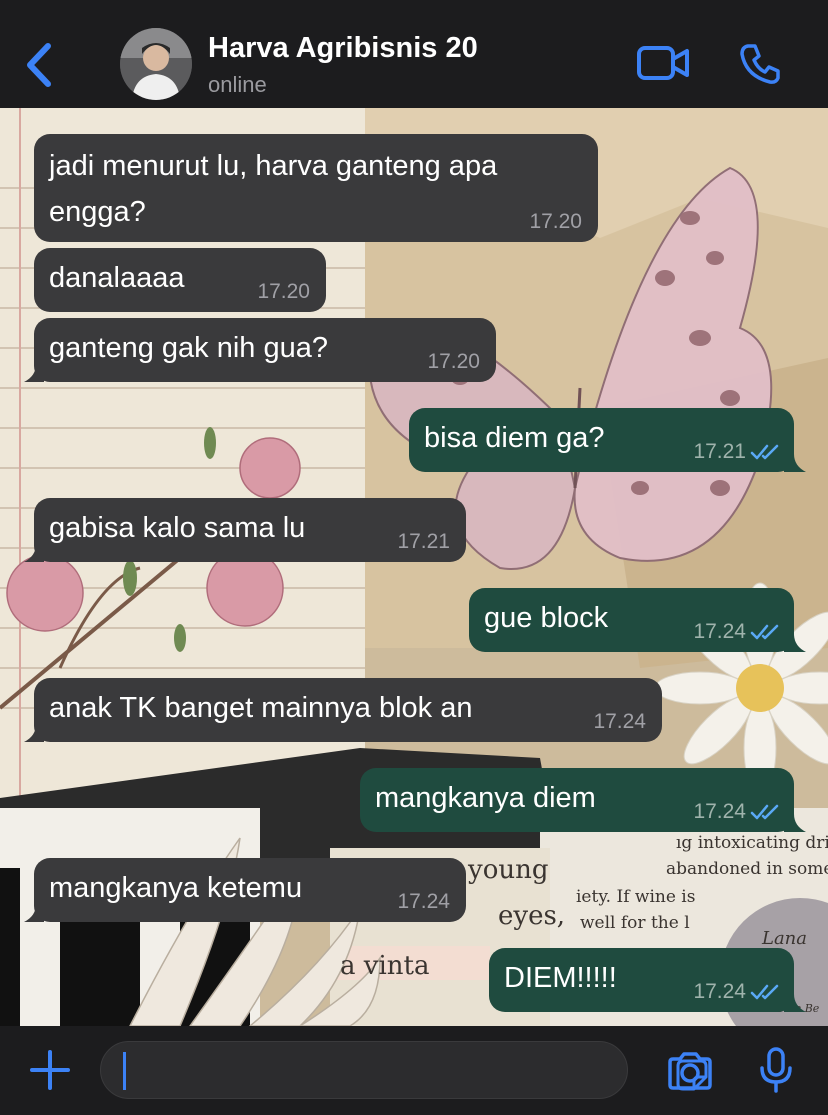 This screenshot has width=828, height=1115. Describe the element at coordinates (752, 843) in the screenshot. I see `wallpaper-text: ıg intoxicating dri` at that location.